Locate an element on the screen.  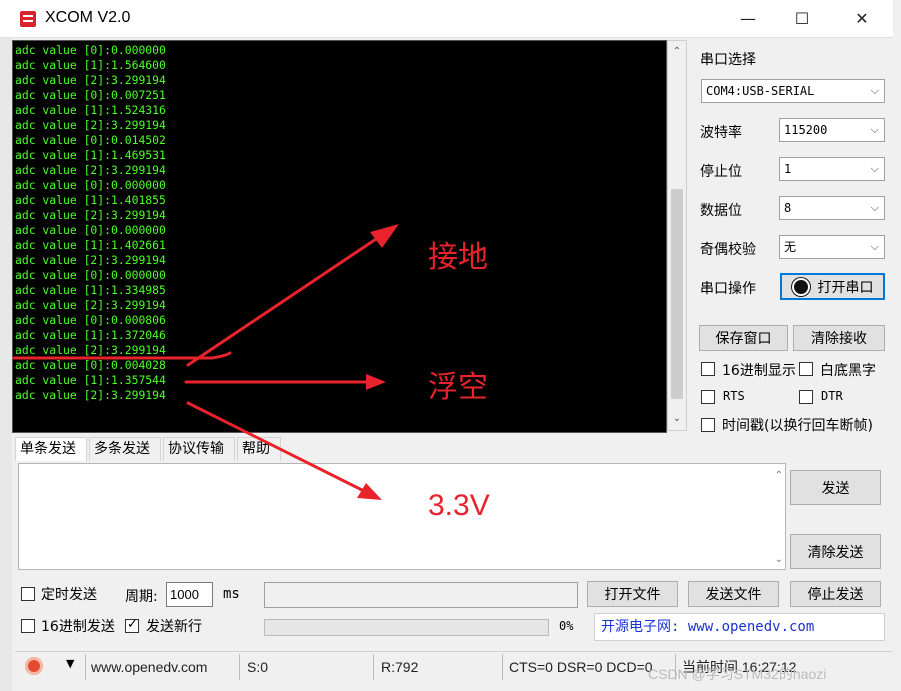
separator-hook is located at coordinates (221, 355).